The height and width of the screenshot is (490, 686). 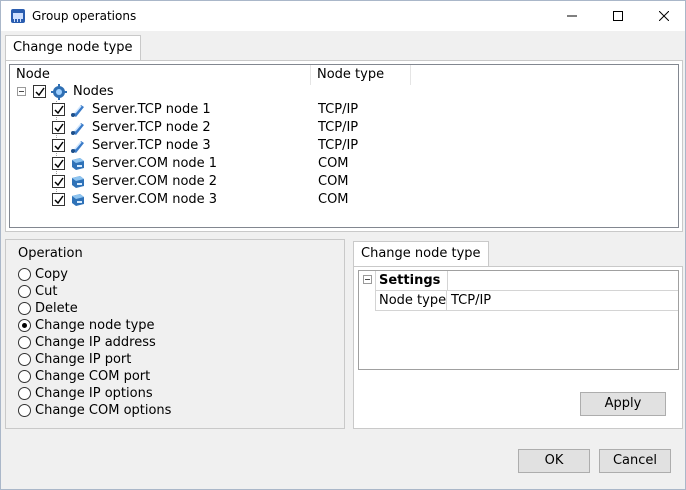 I want to click on radio-label: Delete, so click(x=56, y=308).